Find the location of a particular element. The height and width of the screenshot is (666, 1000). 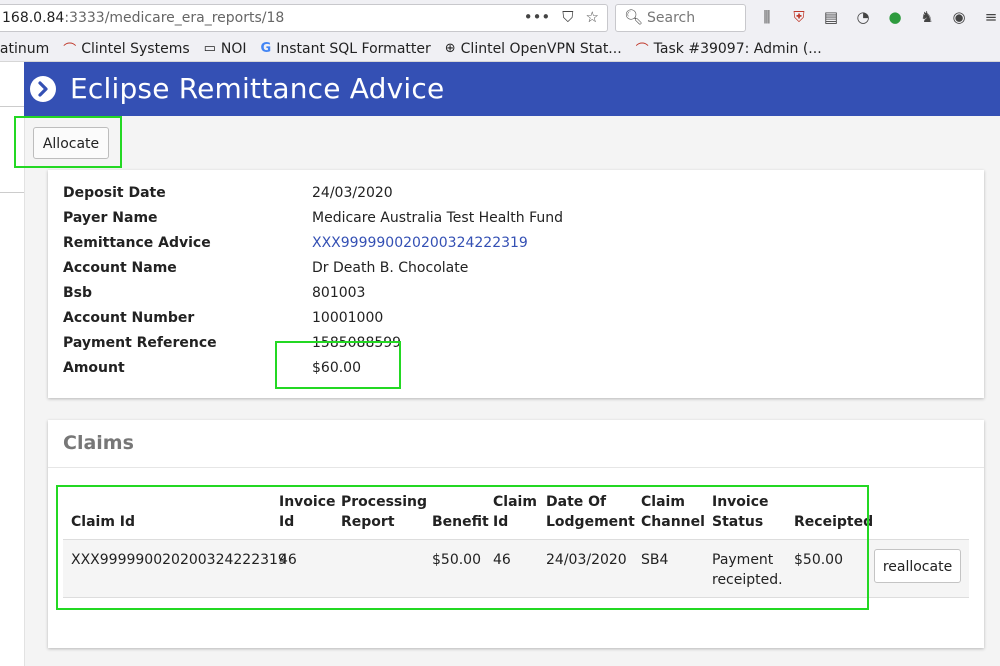

payment-reference-value: 1585088599 is located at coordinates (357, 343).